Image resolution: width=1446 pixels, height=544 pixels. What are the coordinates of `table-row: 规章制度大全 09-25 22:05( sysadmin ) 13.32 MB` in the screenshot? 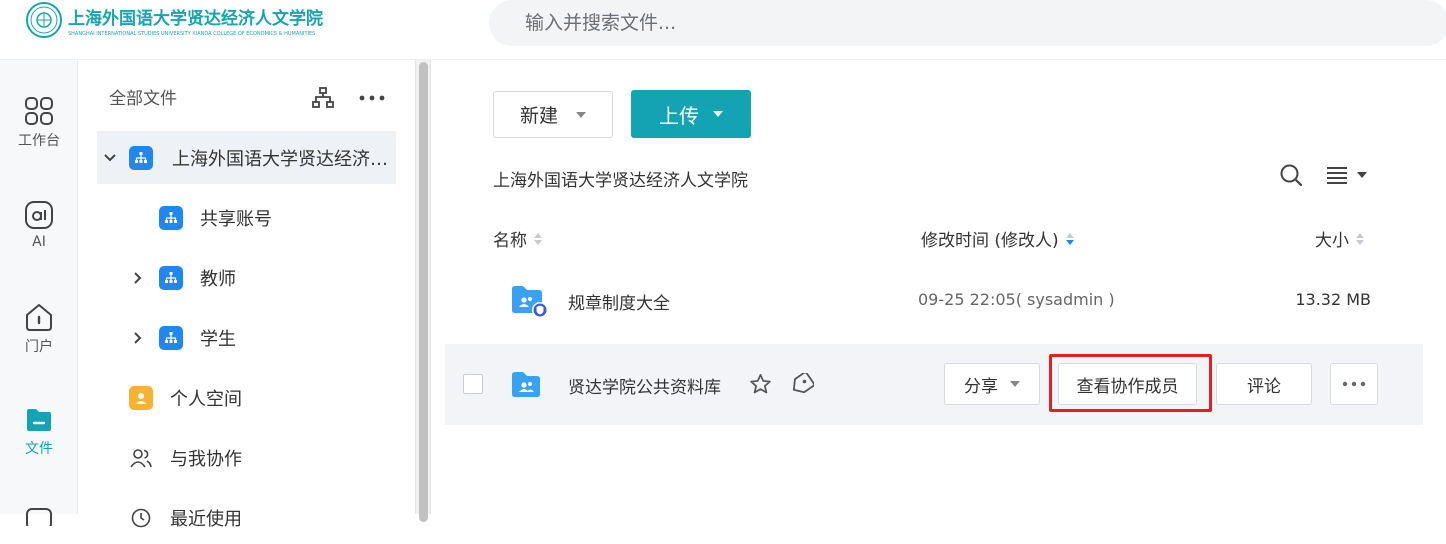 It's located at (934, 300).